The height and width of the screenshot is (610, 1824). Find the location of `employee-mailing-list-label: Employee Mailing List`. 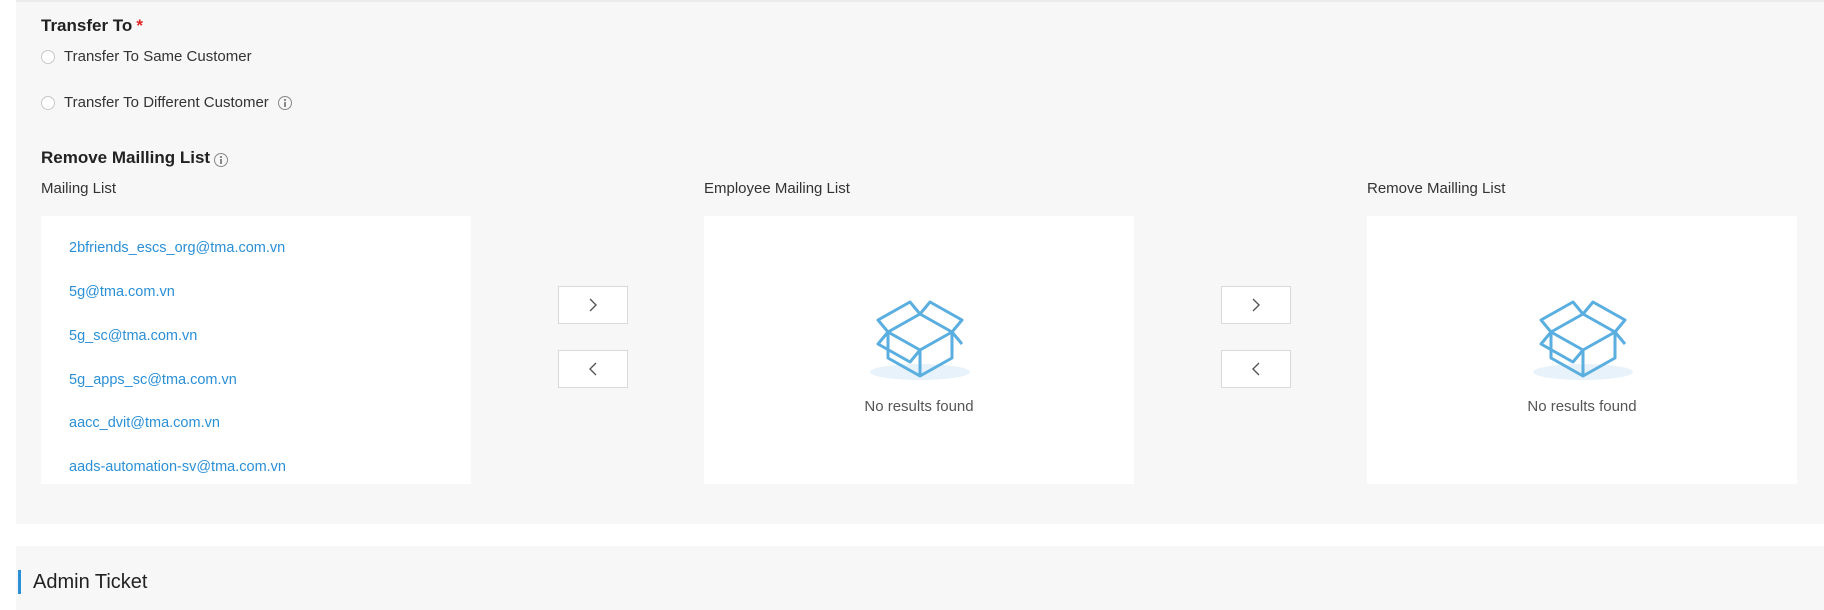

employee-mailing-list-label: Employee Mailing List is located at coordinates (777, 188).